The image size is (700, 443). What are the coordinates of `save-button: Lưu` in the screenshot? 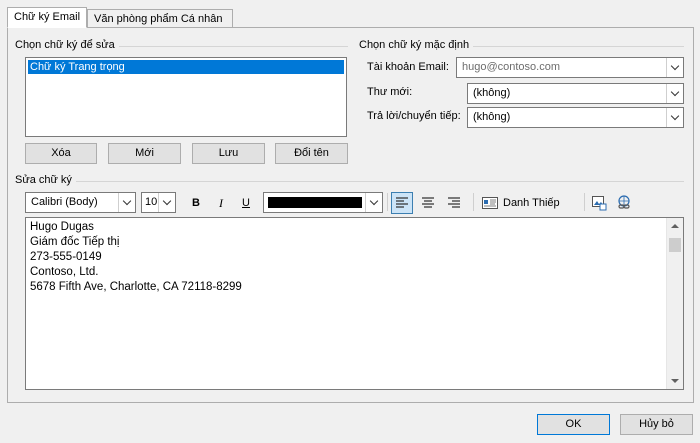 It's located at (228, 153).